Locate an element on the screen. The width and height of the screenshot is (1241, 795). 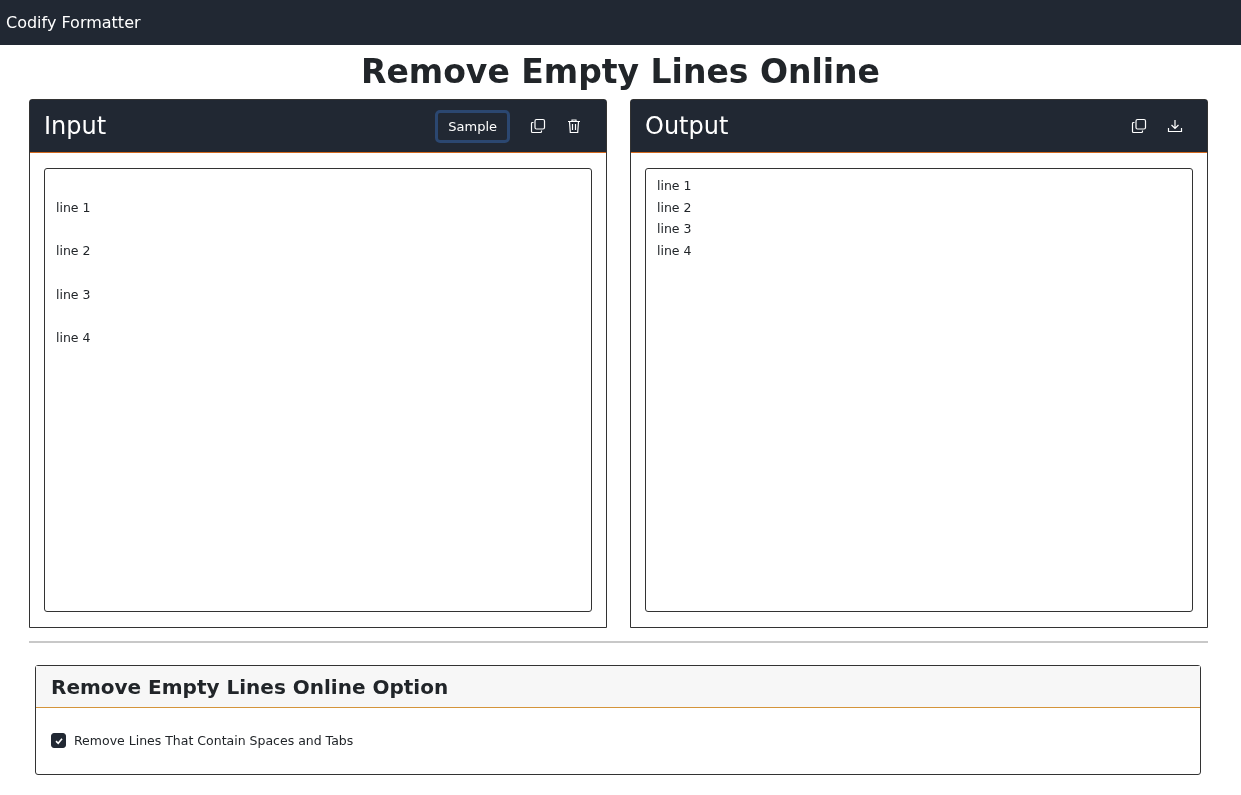
sample-button: Sample is located at coordinates (472, 126).